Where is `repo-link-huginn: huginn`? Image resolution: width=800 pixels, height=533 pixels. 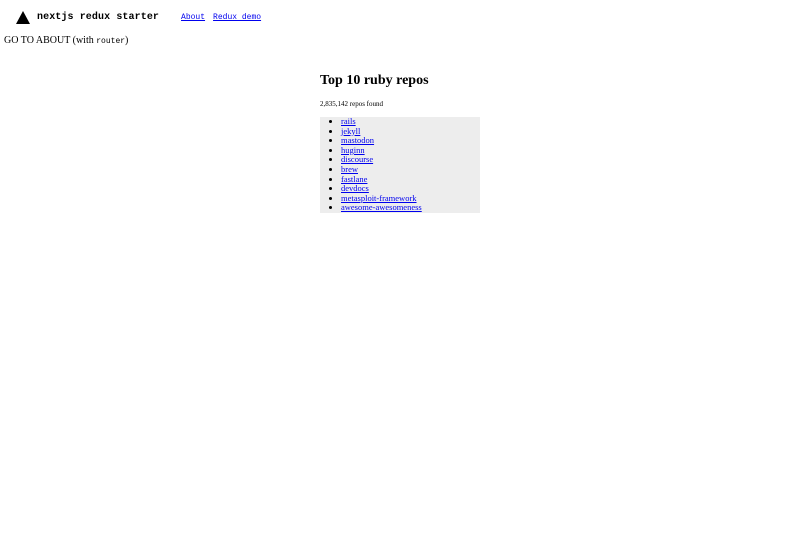 repo-link-huginn: huginn is located at coordinates (353, 150).